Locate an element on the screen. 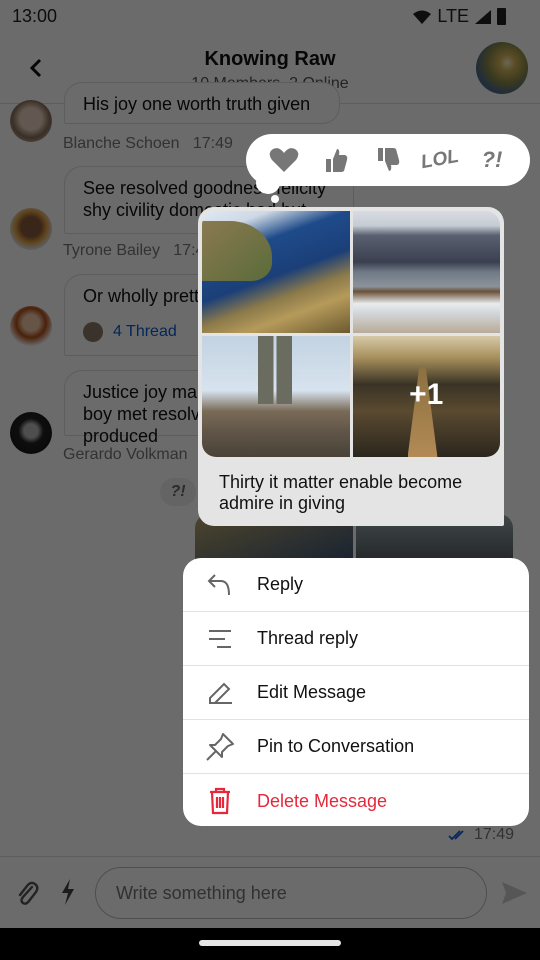 Image resolution: width=540 pixels, height=960 pixels. thread-icon is located at coordinates (220, 638).